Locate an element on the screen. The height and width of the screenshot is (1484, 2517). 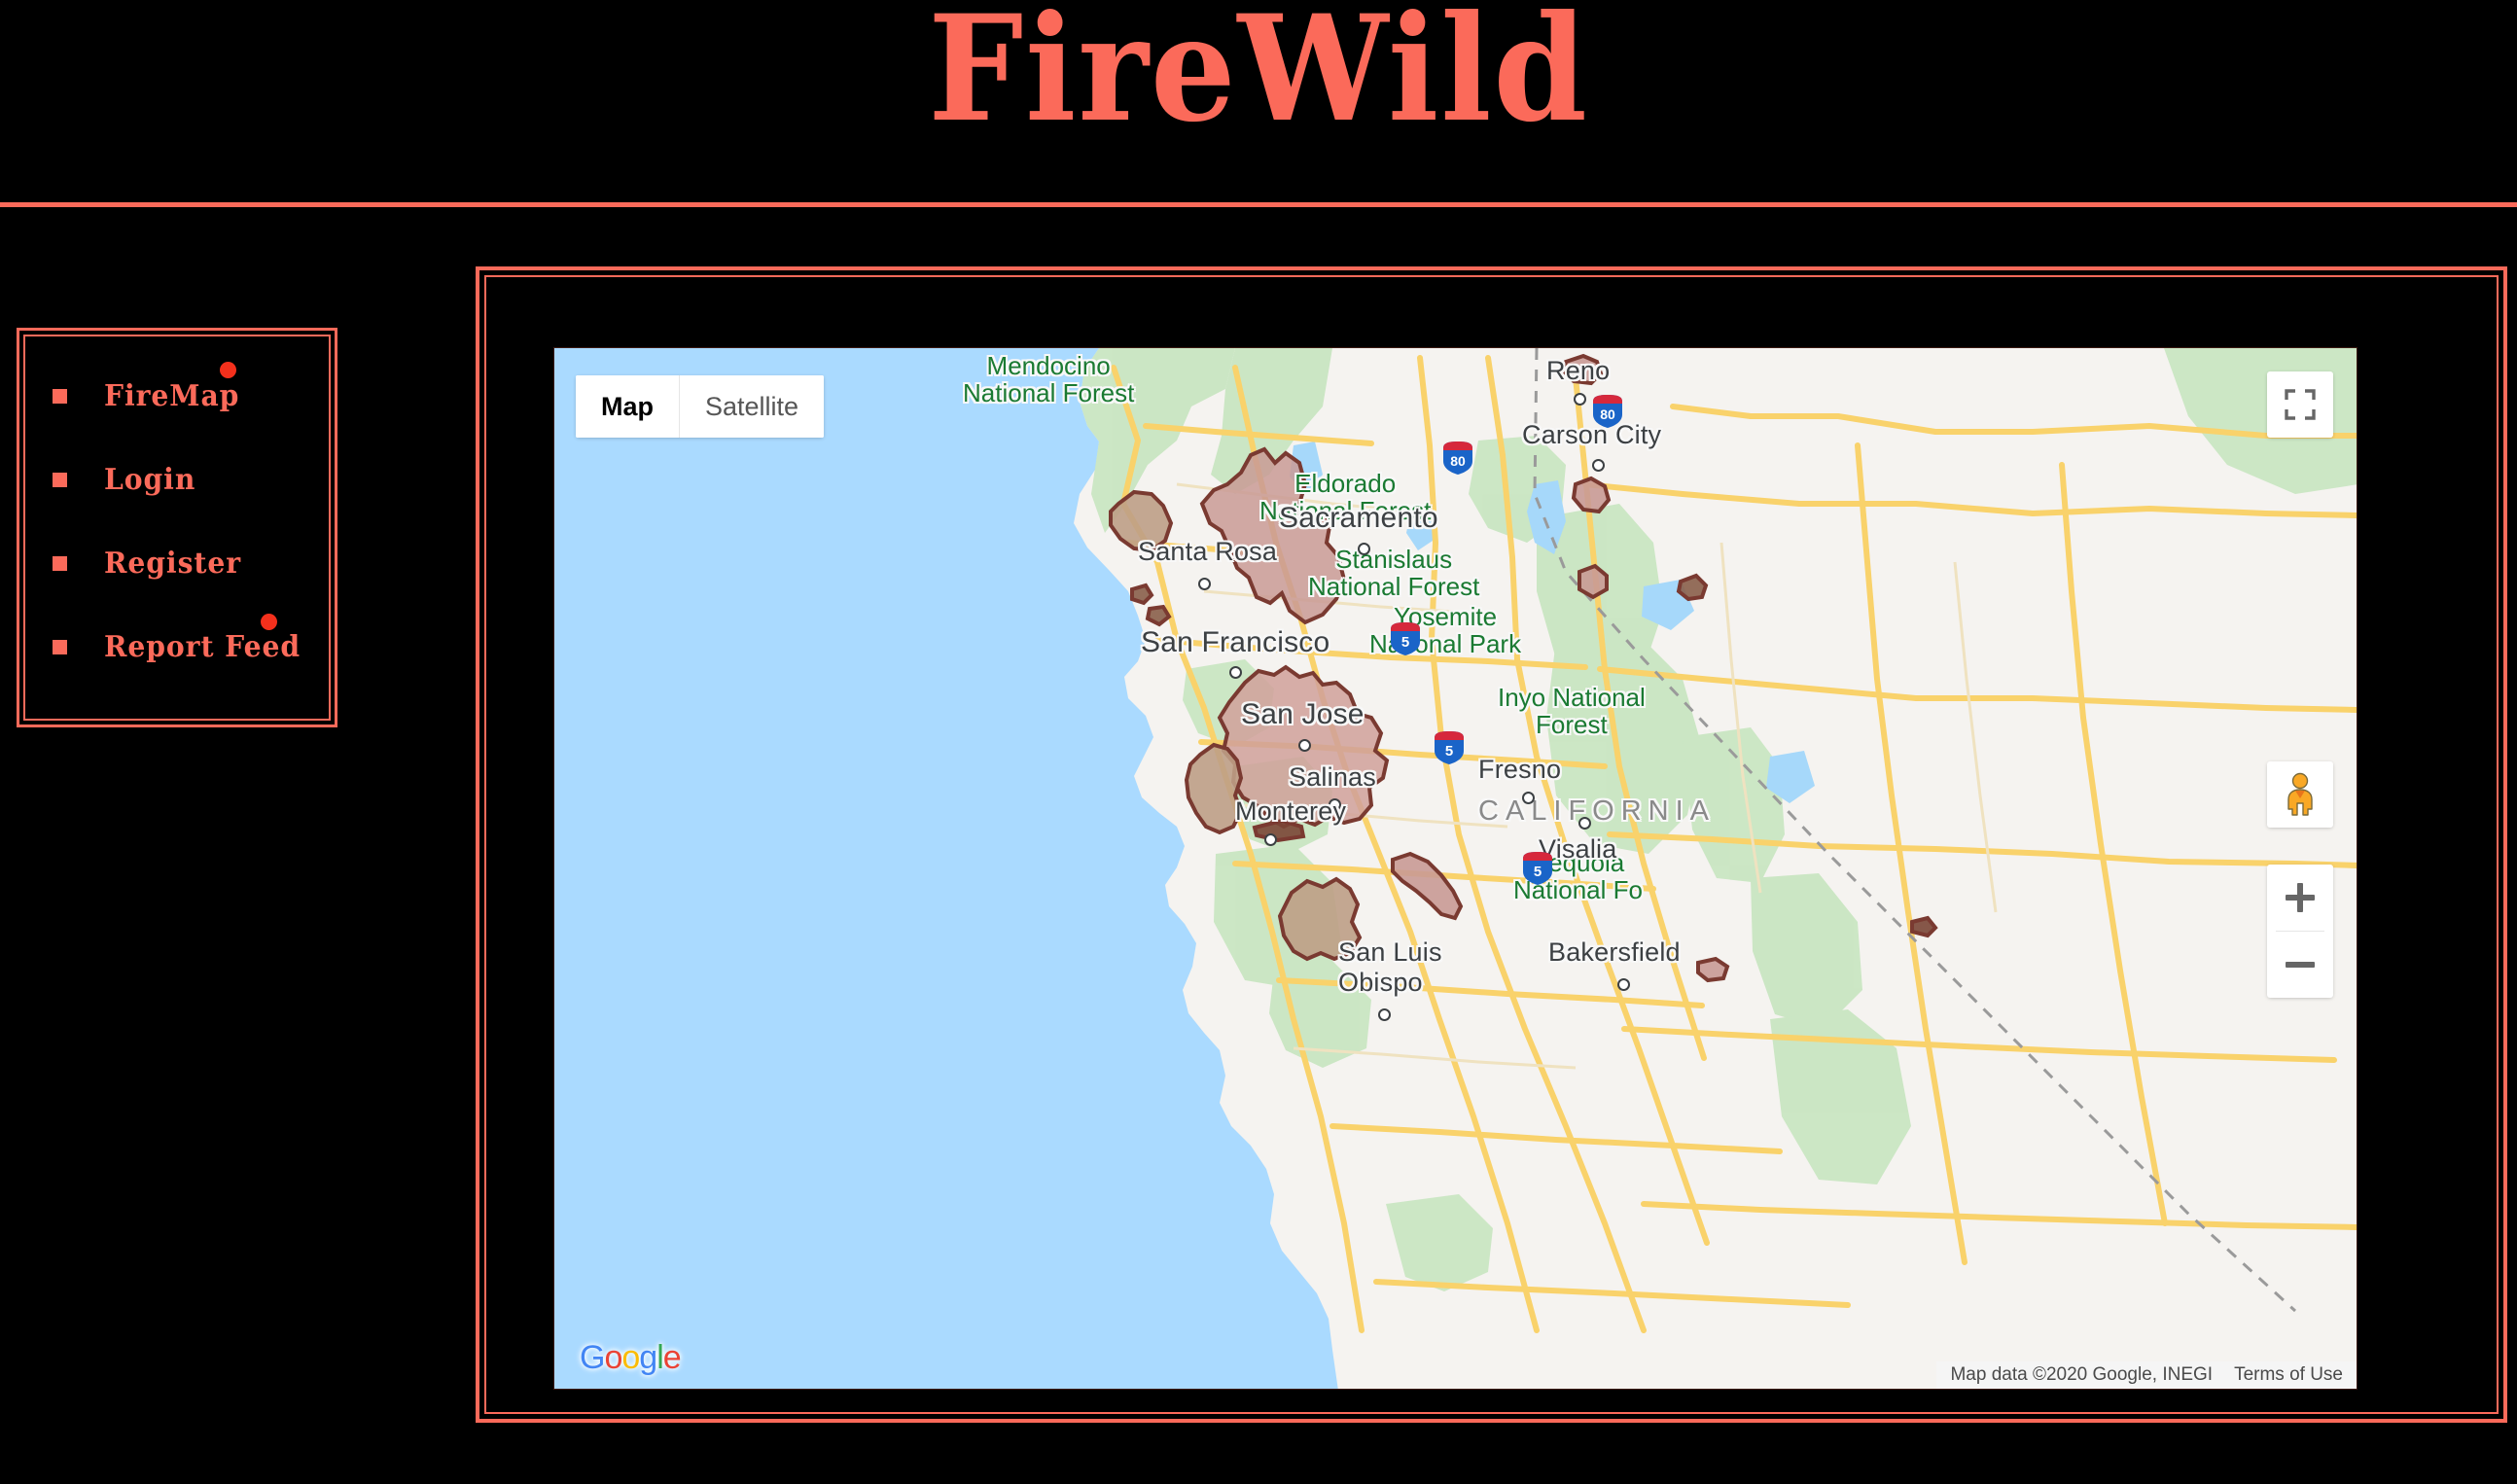
fire-perimeter-bakersfield is located at coordinates (1713, 970).